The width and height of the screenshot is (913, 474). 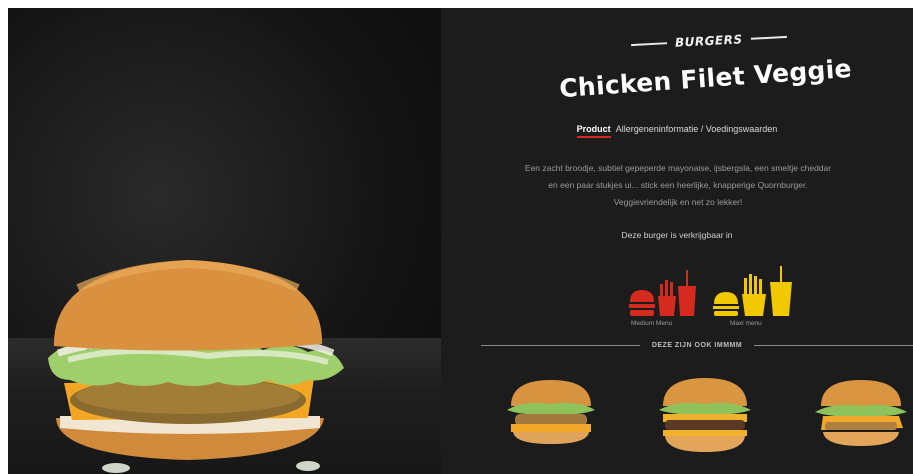 What do you see at coordinates (705, 78) in the screenshot?
I see `product-title: Chicken Filet Veggie` at bounding box center [705, 78].